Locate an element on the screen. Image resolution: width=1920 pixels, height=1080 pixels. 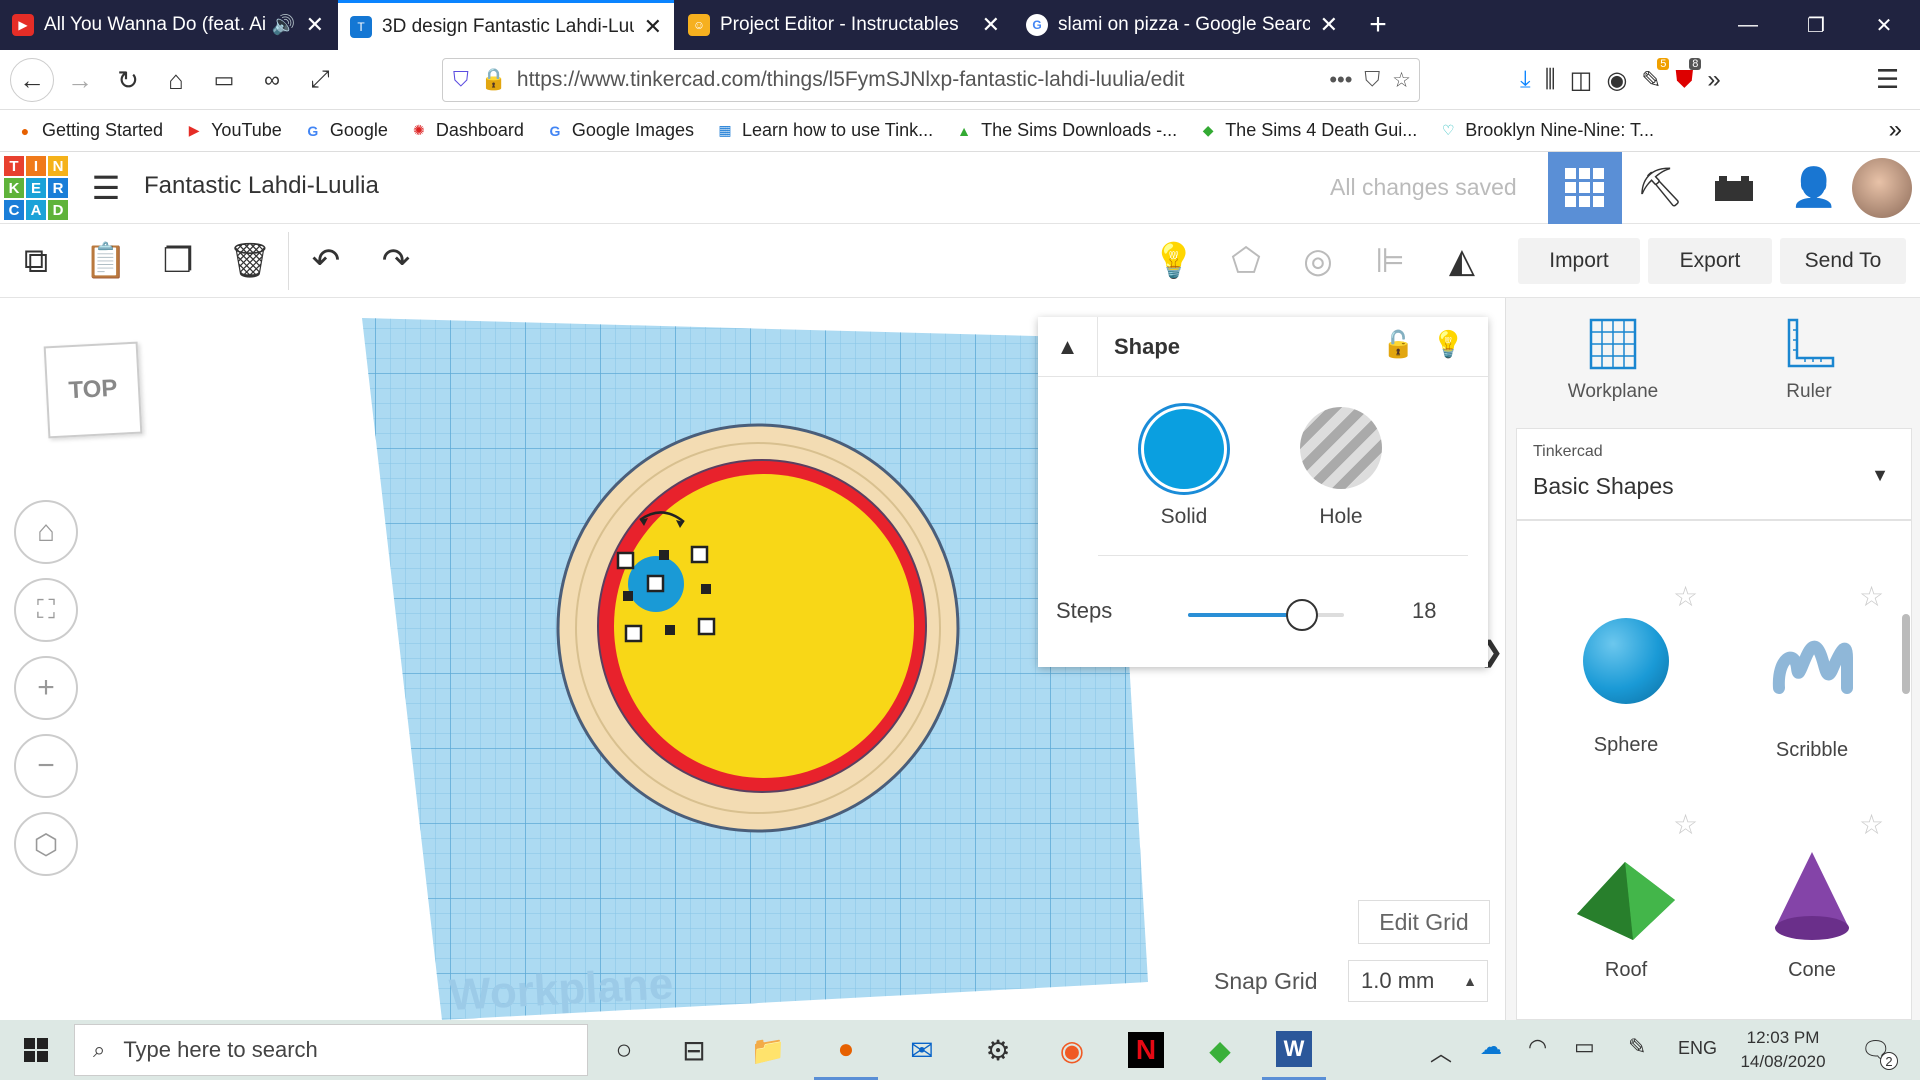
workplane-tool: Workplane is located at coordinates (1613, 359).